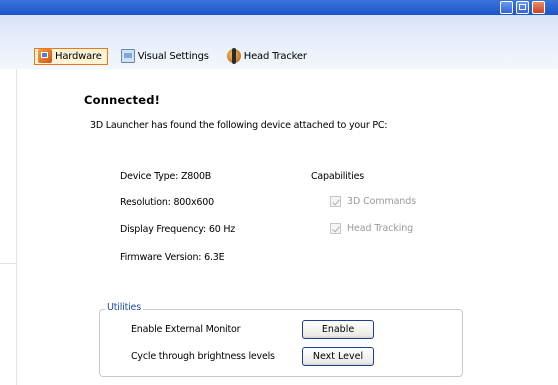  What do you see at coordinates (538, 7) in the screenshot?
I see `close-icon` at bounding box center [538, 7].